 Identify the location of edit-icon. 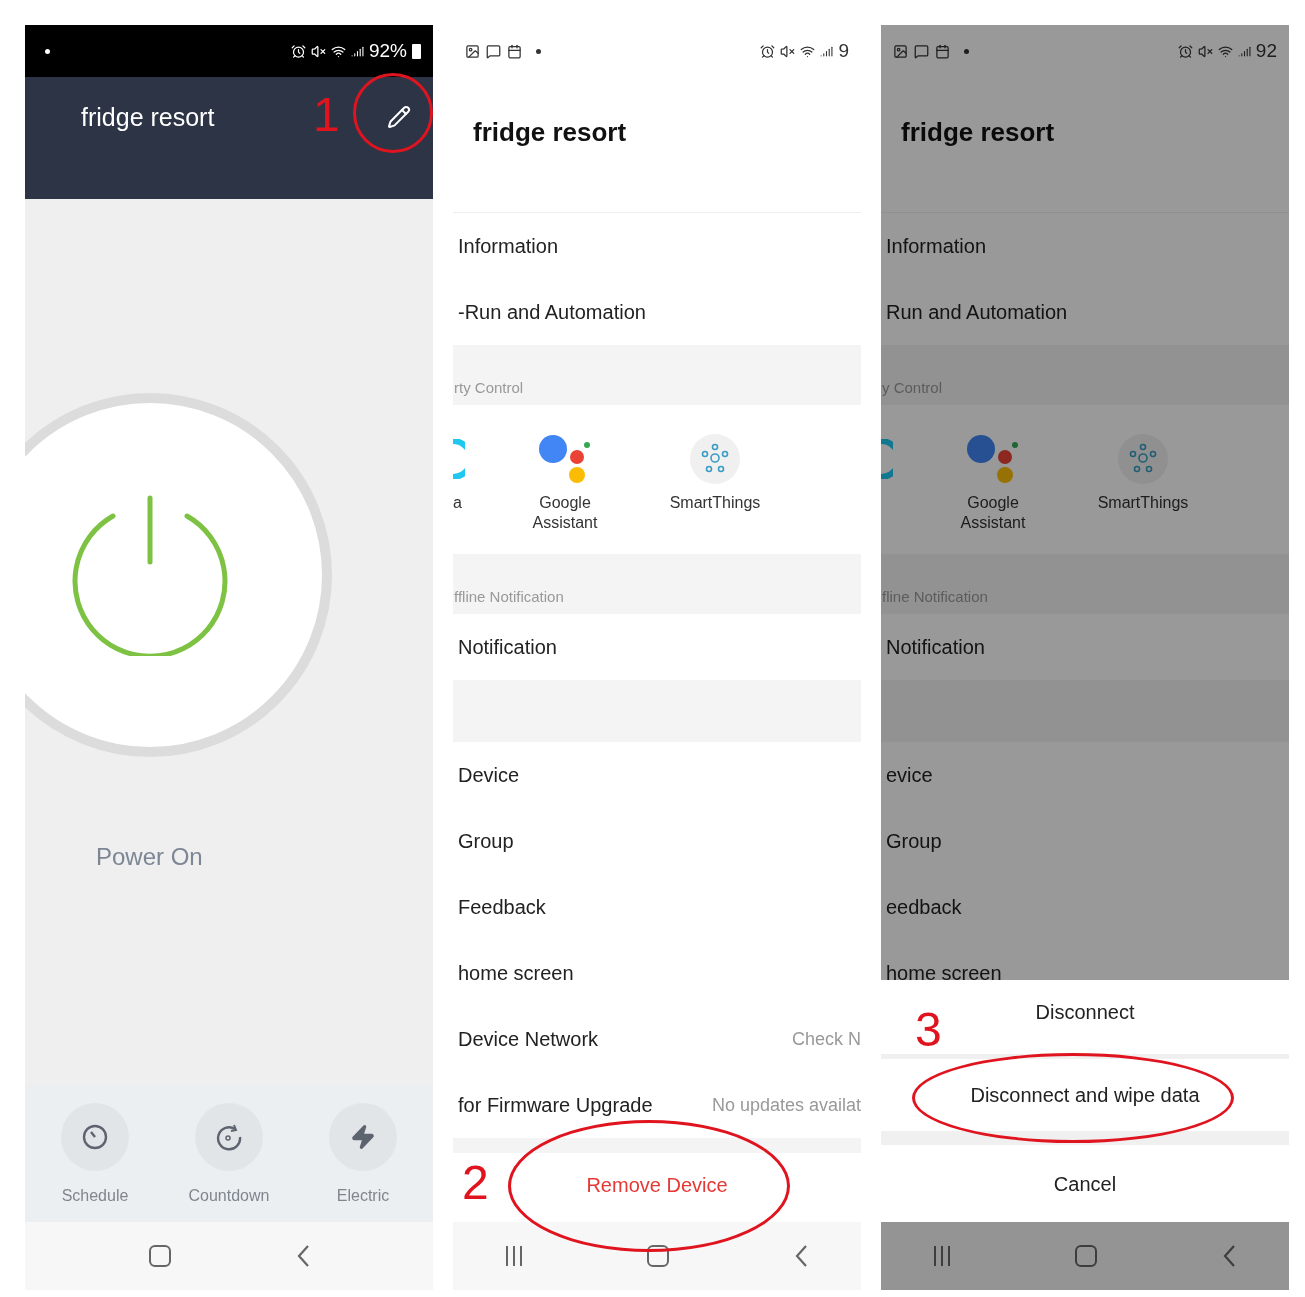
(399, 117).